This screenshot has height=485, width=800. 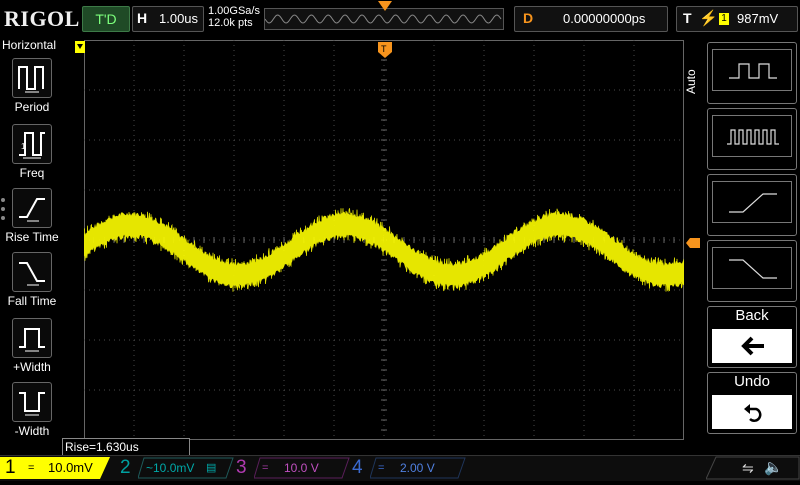 What do you see at coordinates (417, 468) in the screenshot?
I see `channel-4-scale: 2.00 V` at bounding box center [417, 468].